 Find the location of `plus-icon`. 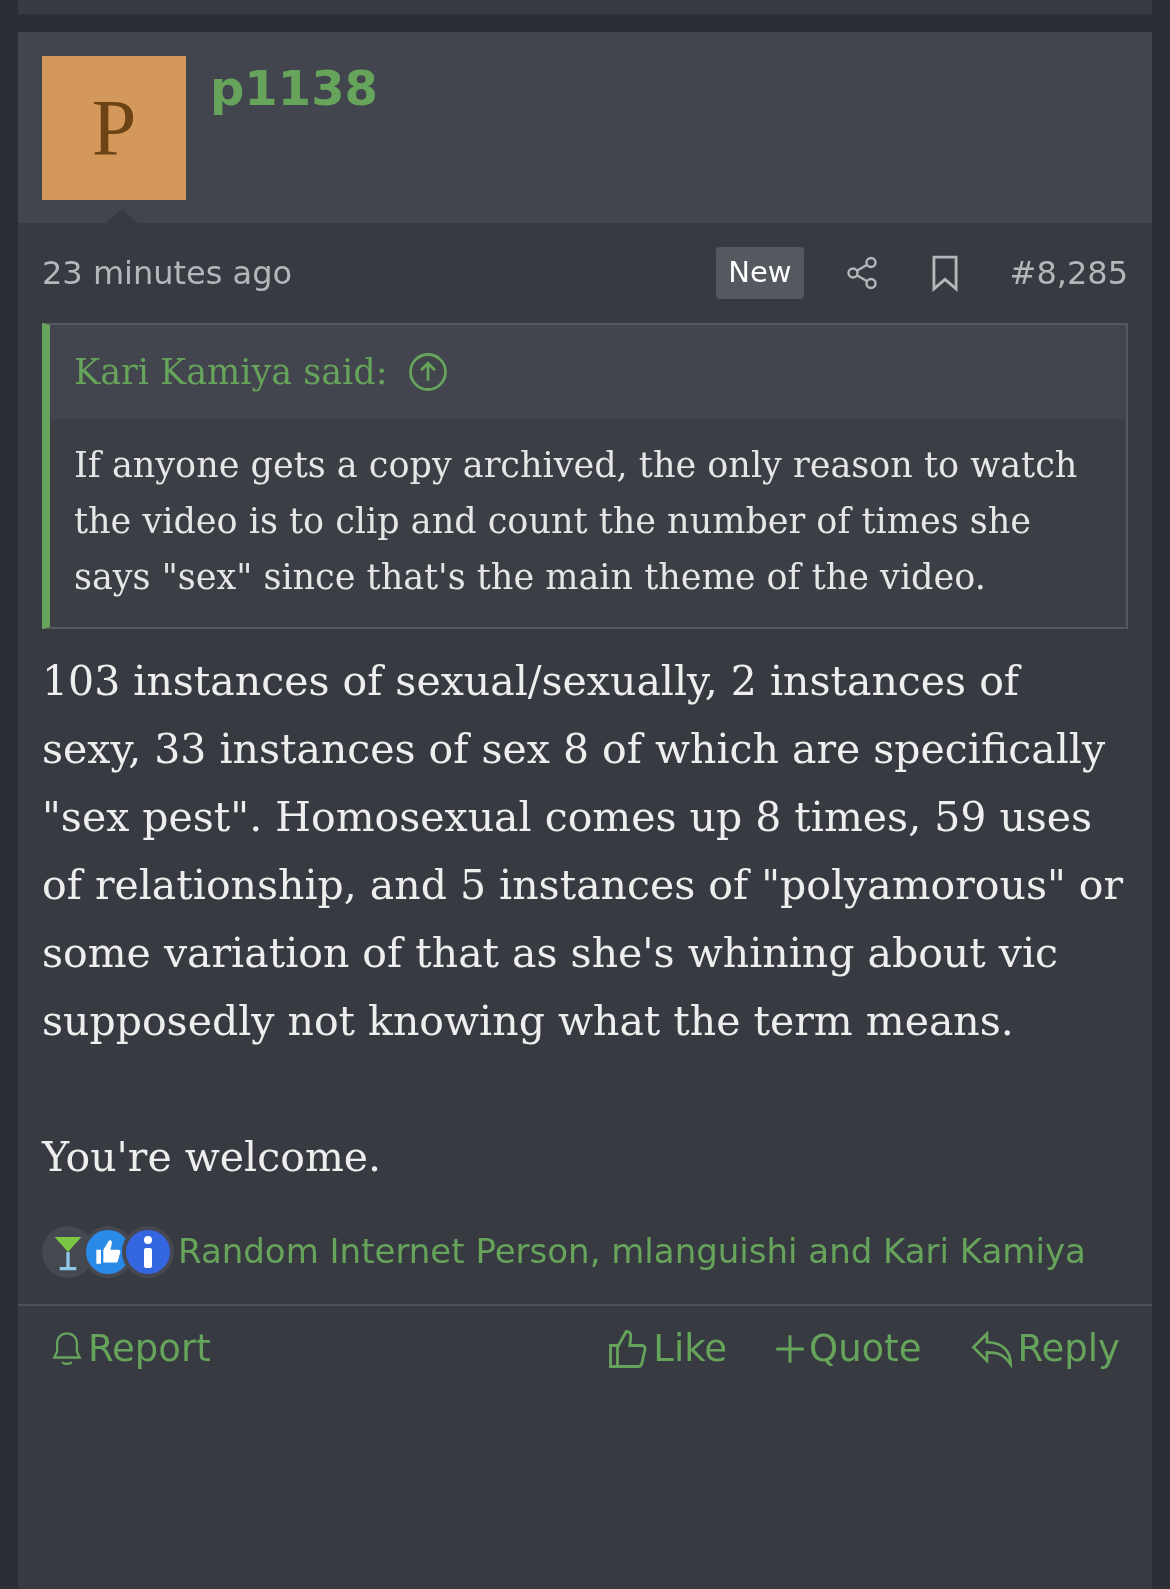

plus-icon is located at coordinates (790, 1348).